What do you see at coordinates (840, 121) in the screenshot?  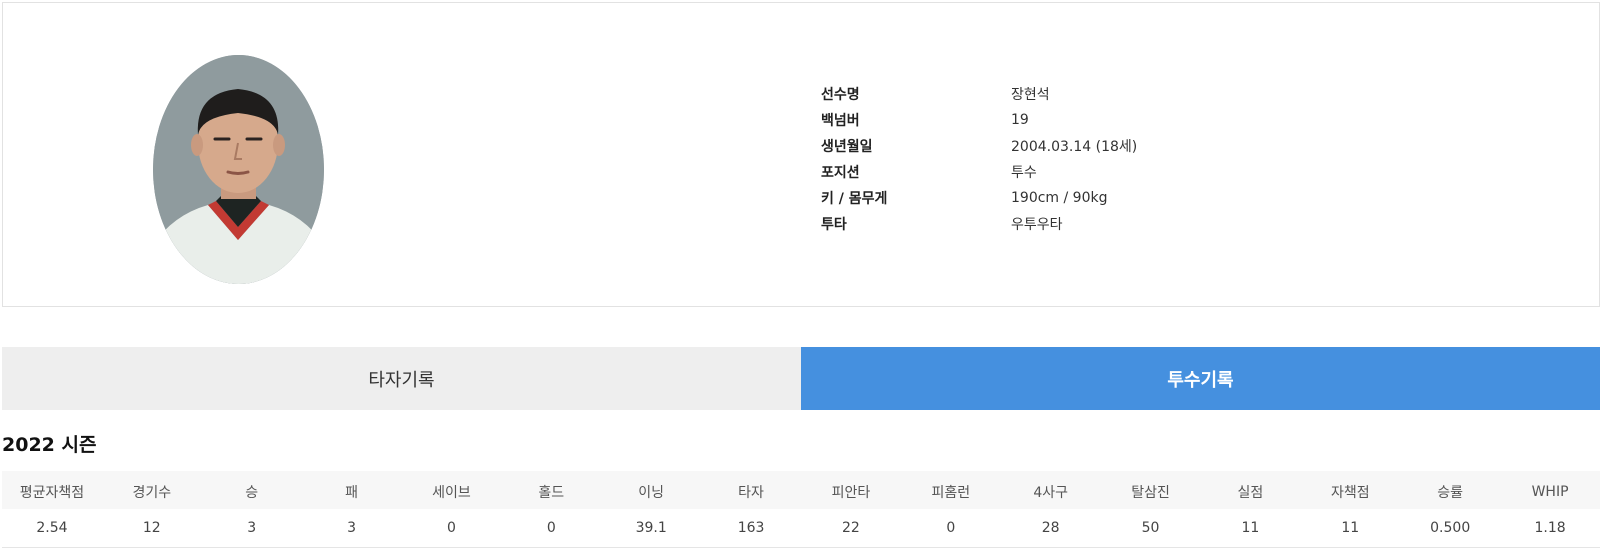 I see `number-label: 백넘버` at bounding box center [840, 121].